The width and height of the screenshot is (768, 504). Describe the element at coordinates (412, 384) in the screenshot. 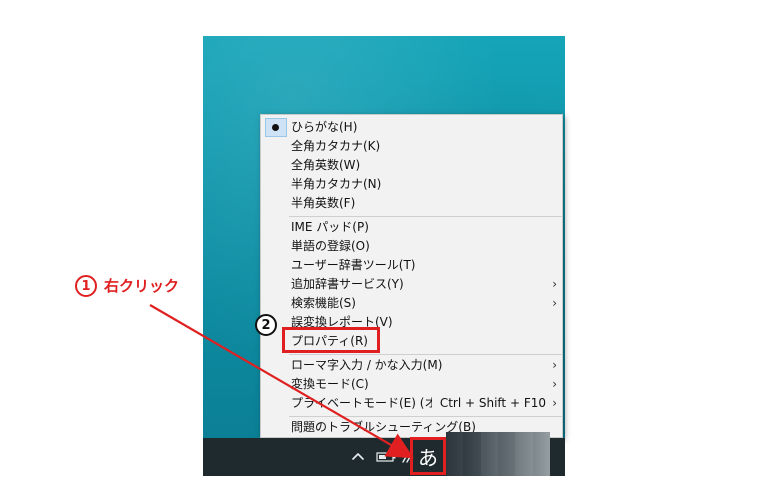

I see `menu-item-conversion-mode: 変換モード(C) ›` at that location.